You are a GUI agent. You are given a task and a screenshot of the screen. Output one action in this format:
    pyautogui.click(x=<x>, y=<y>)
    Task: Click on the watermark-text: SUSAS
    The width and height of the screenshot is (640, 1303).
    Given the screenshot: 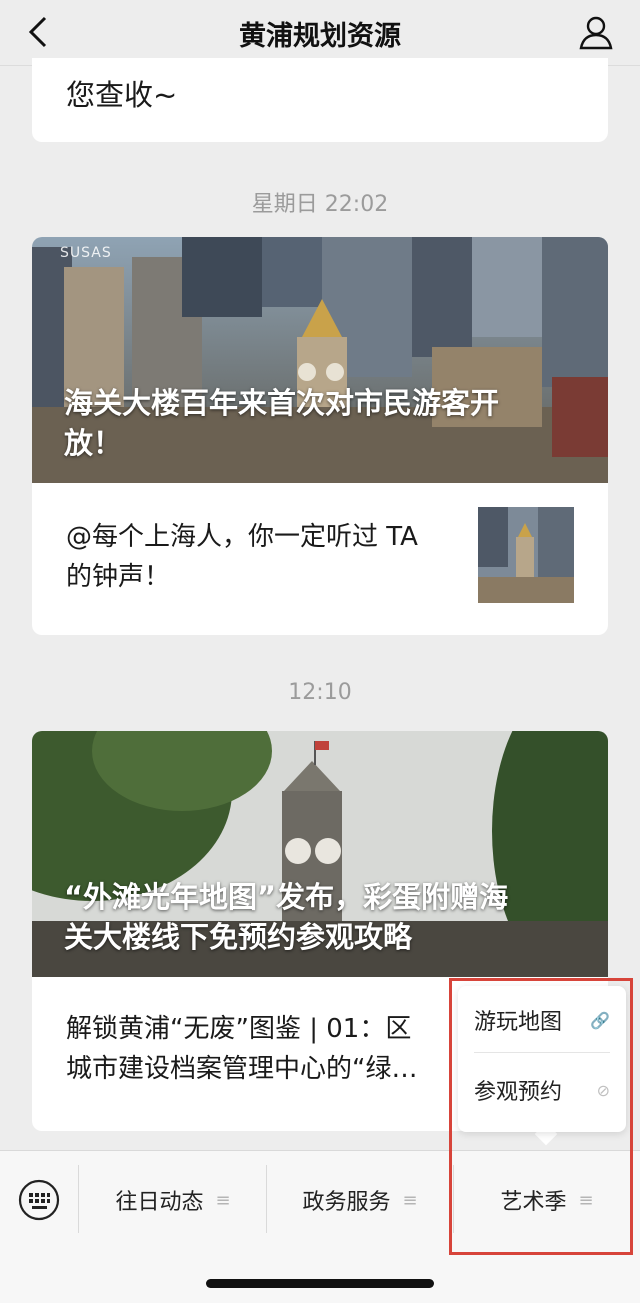 What is the action you would take?
    pyautogui.click(x=86, y=253)
    